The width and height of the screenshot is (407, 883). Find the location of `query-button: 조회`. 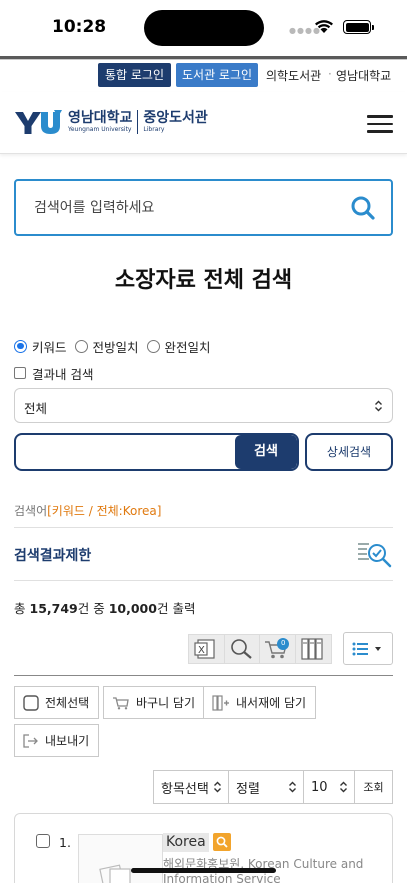

query-button: 조회 is located at coordinates (373, 787).